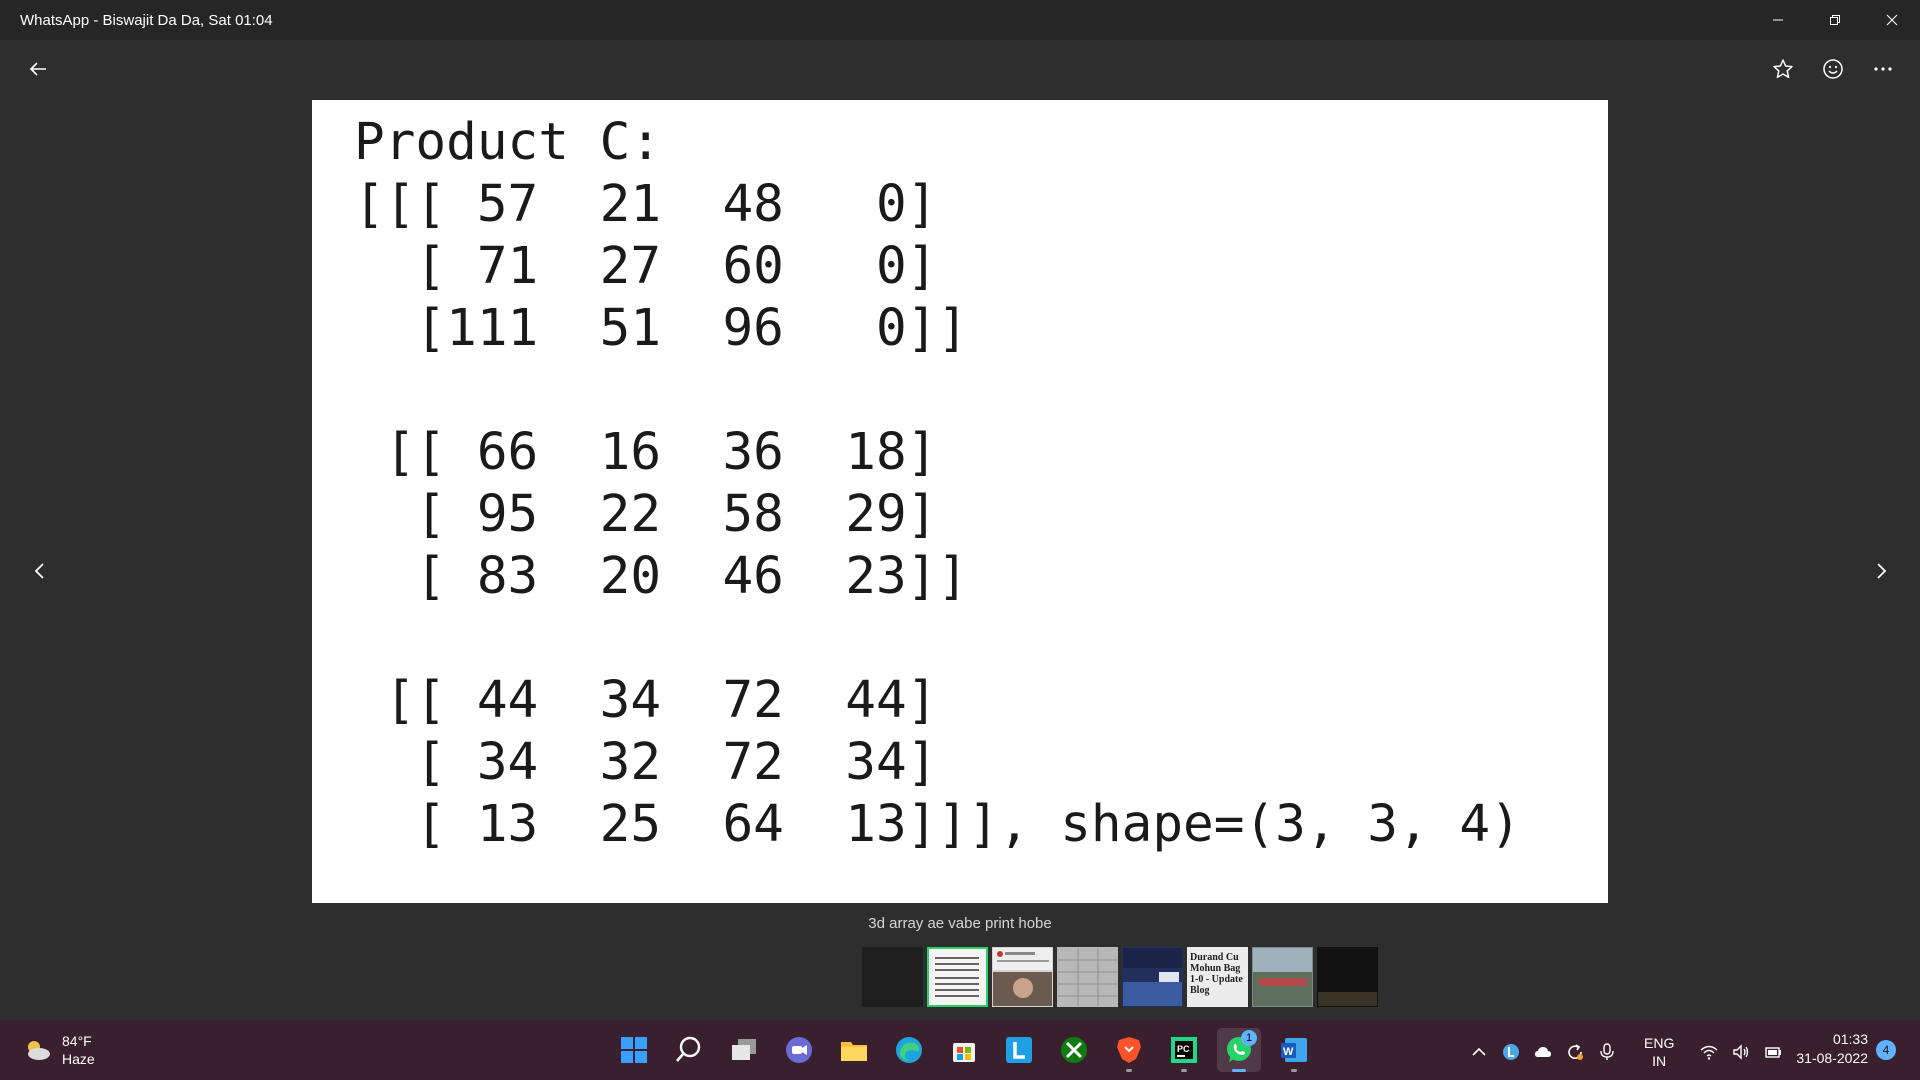 The image size is (1920, 1080). I want to click on sync-icon, so click(1575, 1052).